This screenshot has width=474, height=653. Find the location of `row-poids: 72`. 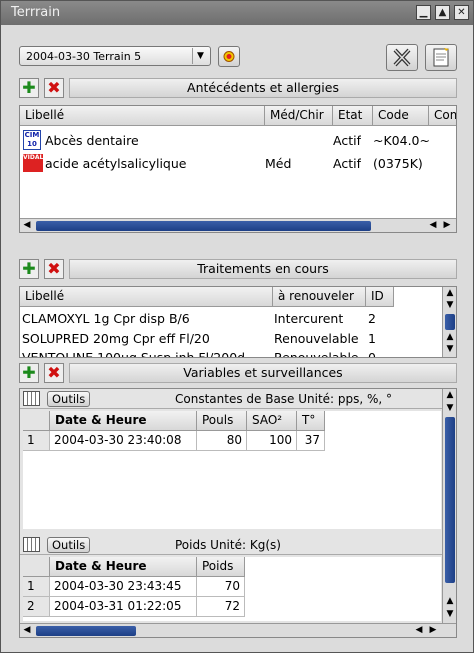

row-poids: 72 is located at coordinates (221, 607).